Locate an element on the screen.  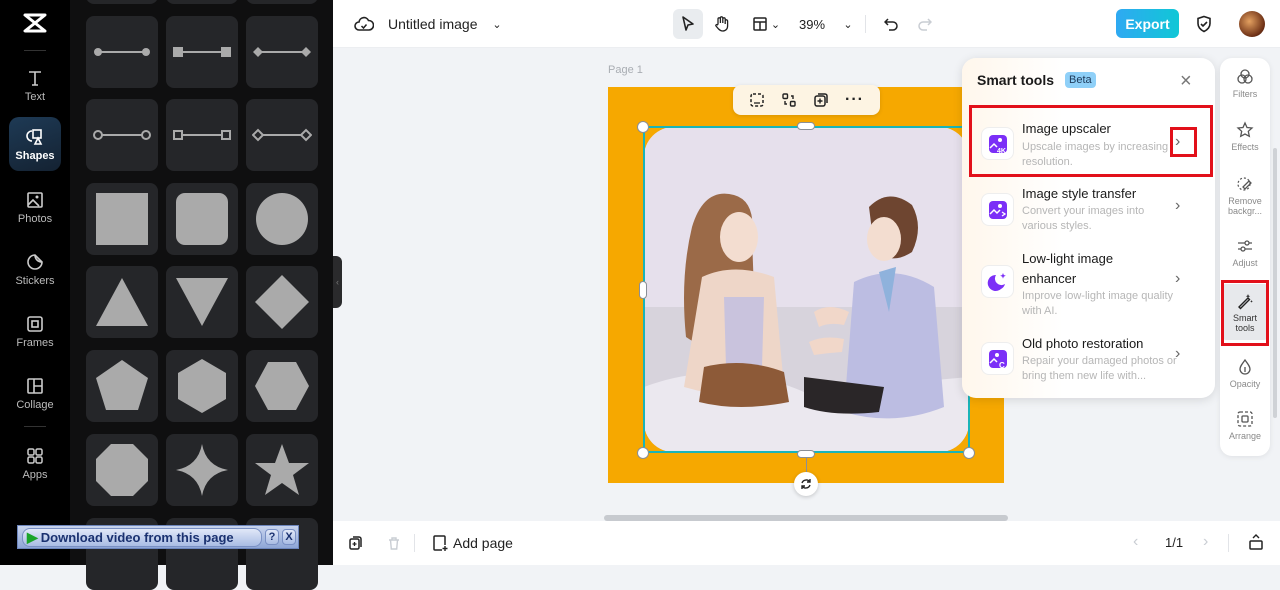
shape-line-open-diamond-ends is located at coordinates (282, 135).